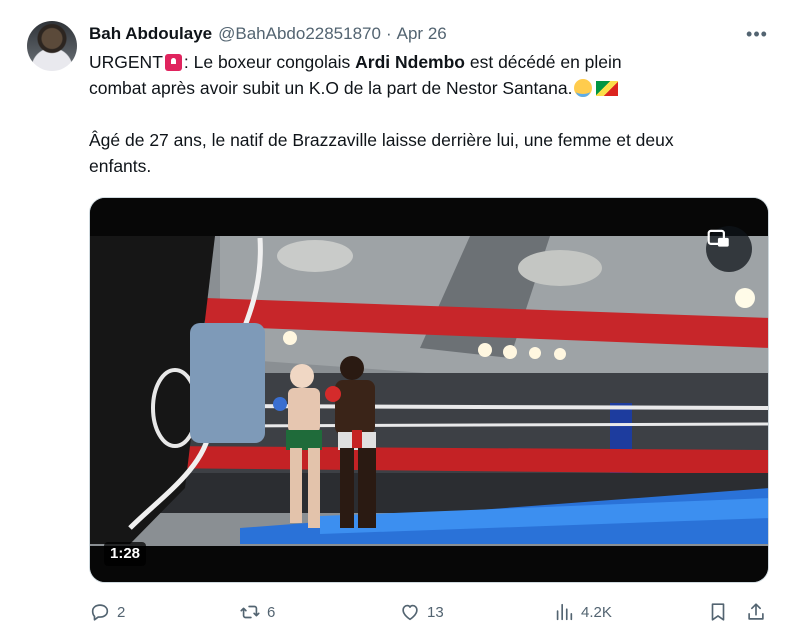 The width and height of the screenshot is (800, 640). What do you see at coordinates (299, 34) in the screenshot?
I see `author-handle: @BahAbdo22851870` at bounding box center [299, 34].